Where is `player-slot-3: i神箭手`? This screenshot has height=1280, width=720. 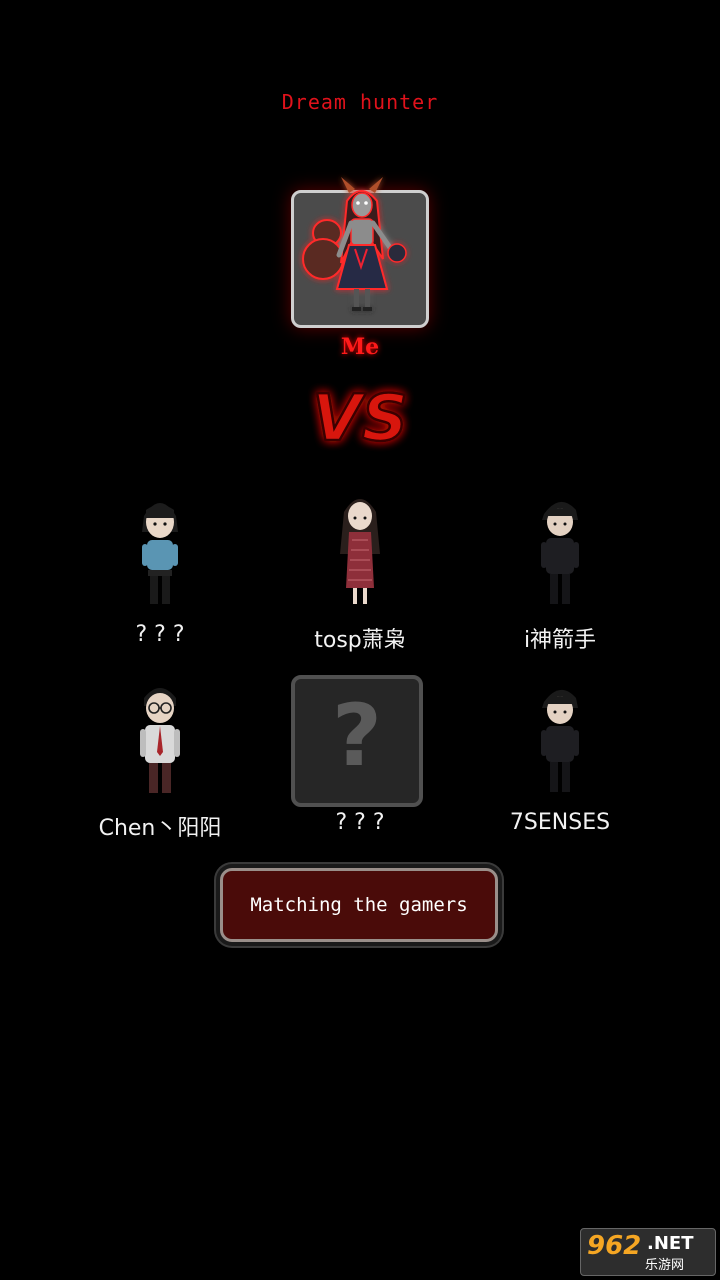 player-slot-3: i神箭手 is located at coordinates (560, 583).